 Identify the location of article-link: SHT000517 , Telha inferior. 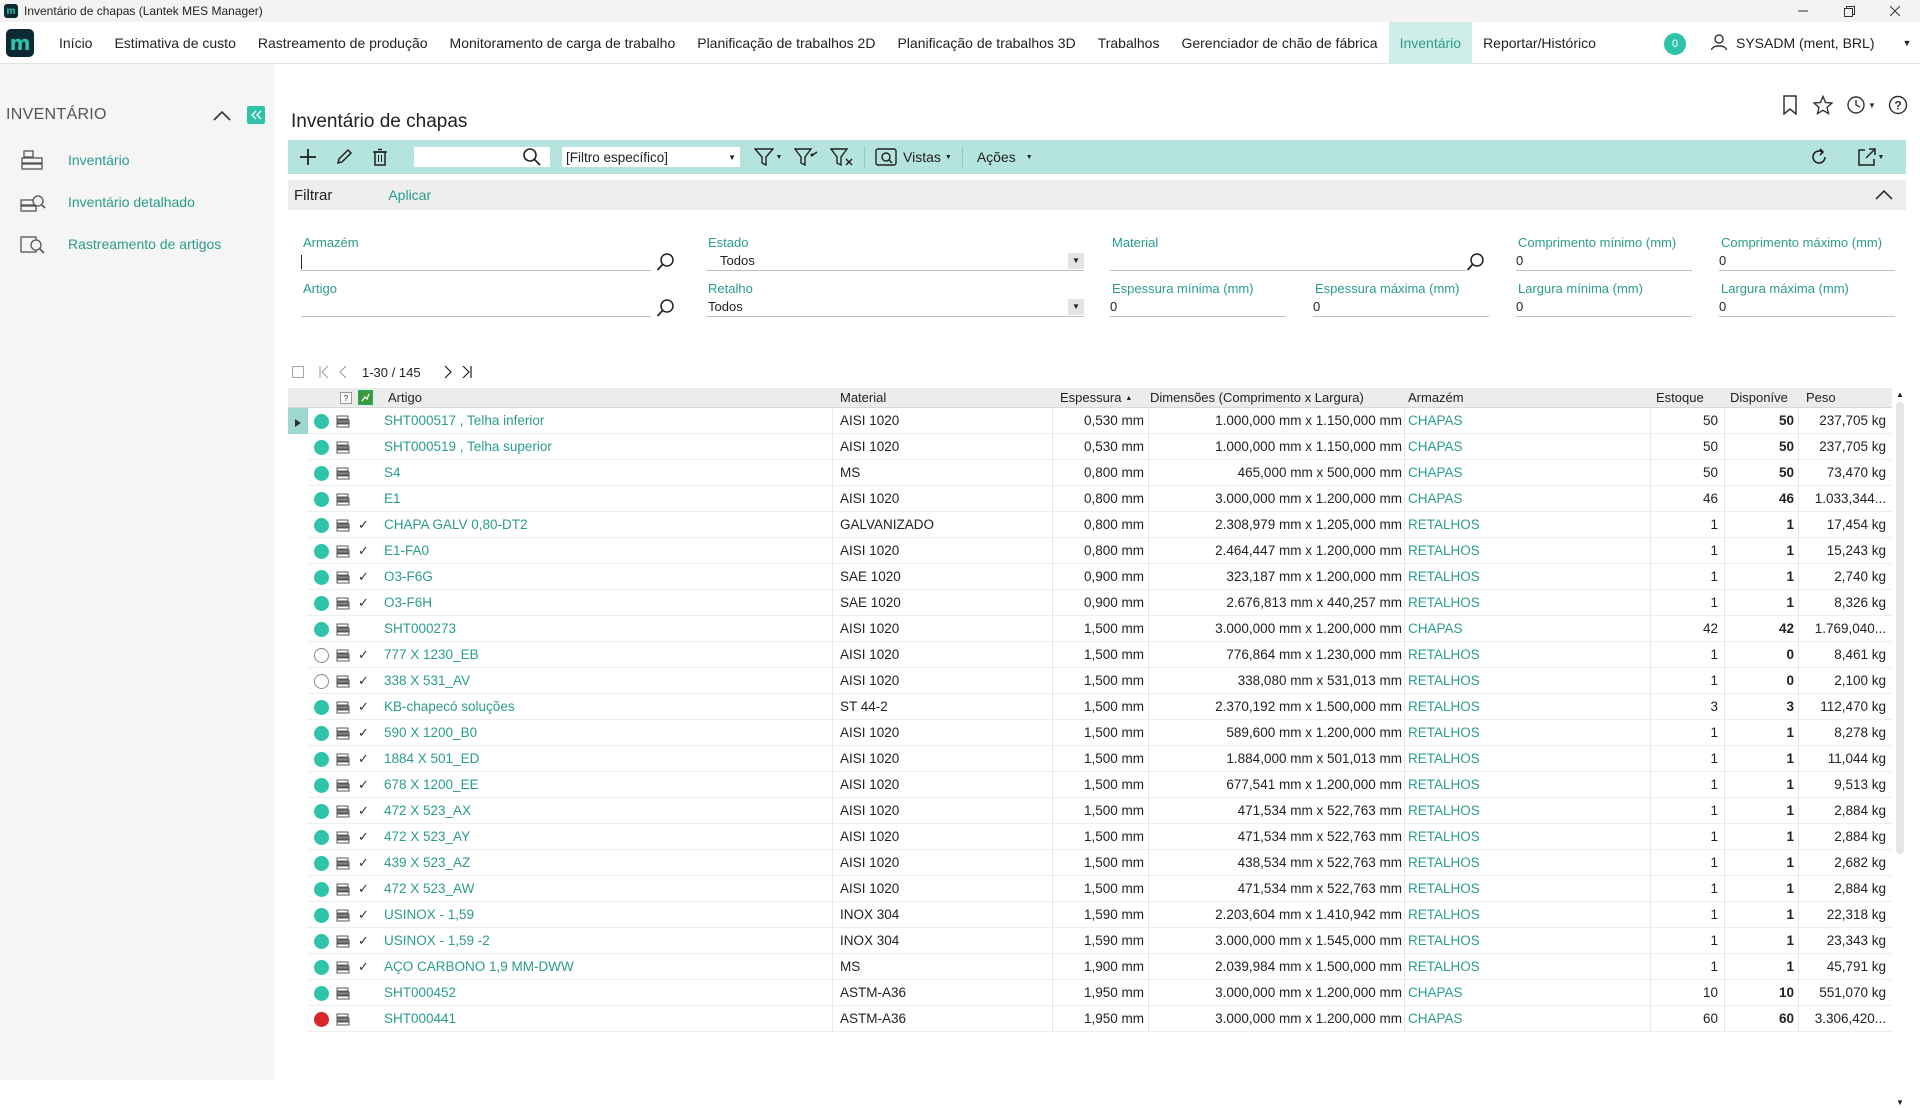
(604, 421).